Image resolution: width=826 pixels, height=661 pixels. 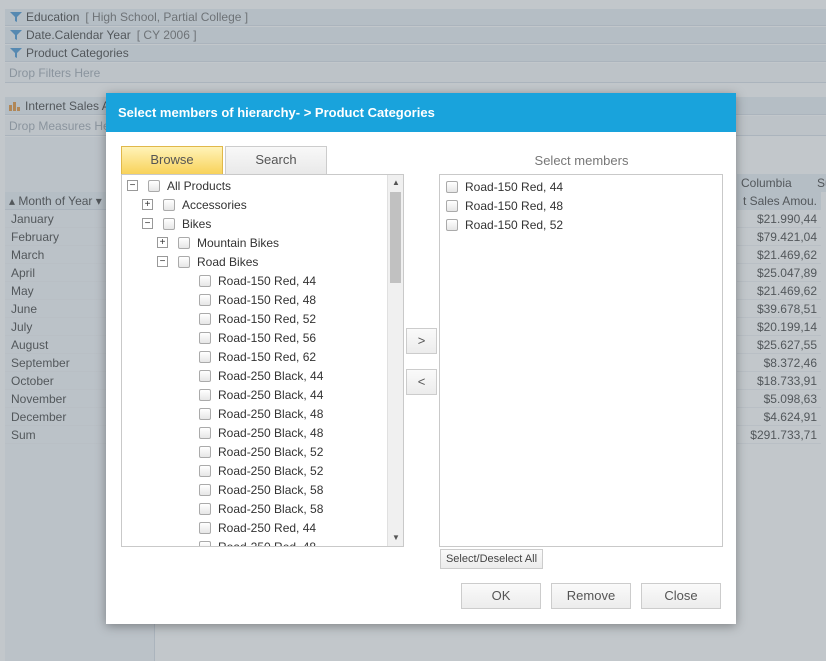 I want to click on tree-leaf-item: Road-150 Red, 52, so click(x=257, y=318).